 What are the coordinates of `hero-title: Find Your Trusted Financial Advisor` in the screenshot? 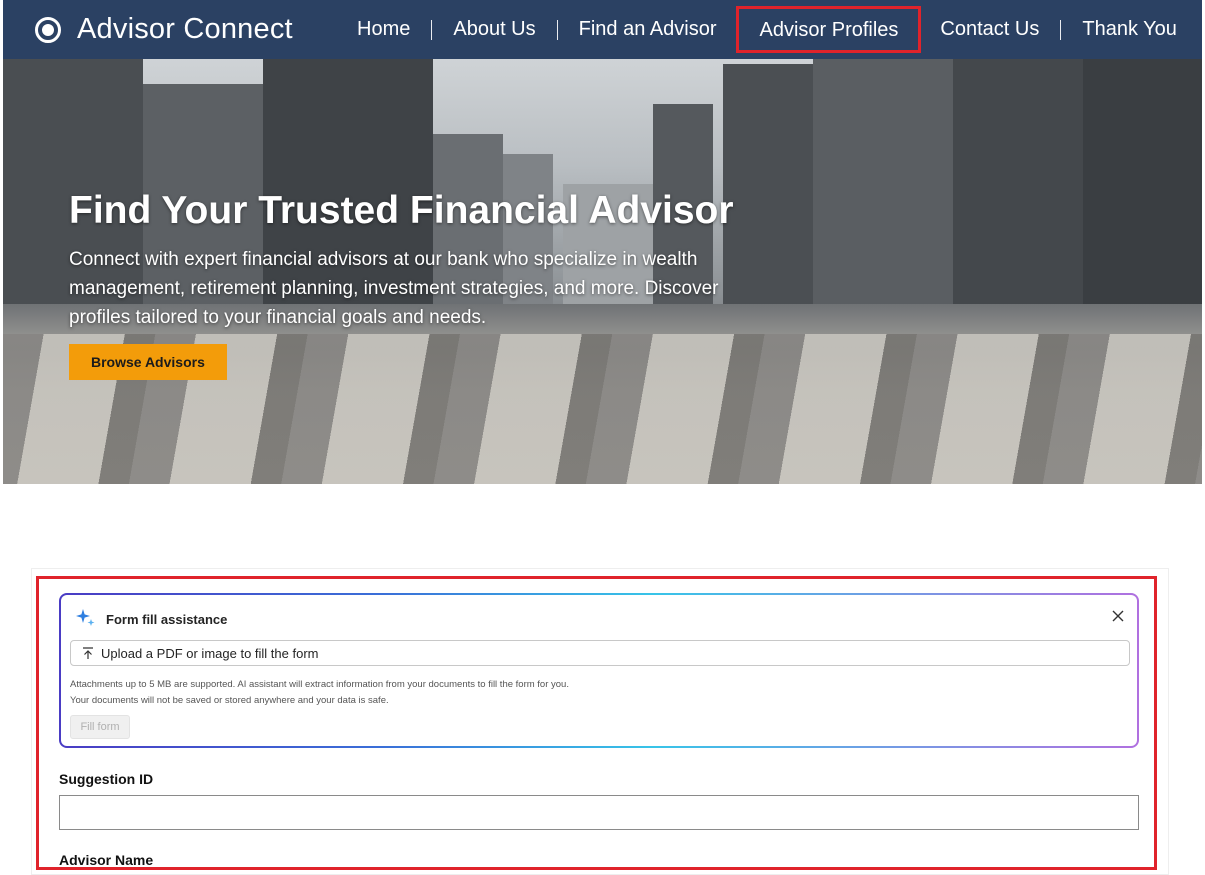 It's located at (401, 210).